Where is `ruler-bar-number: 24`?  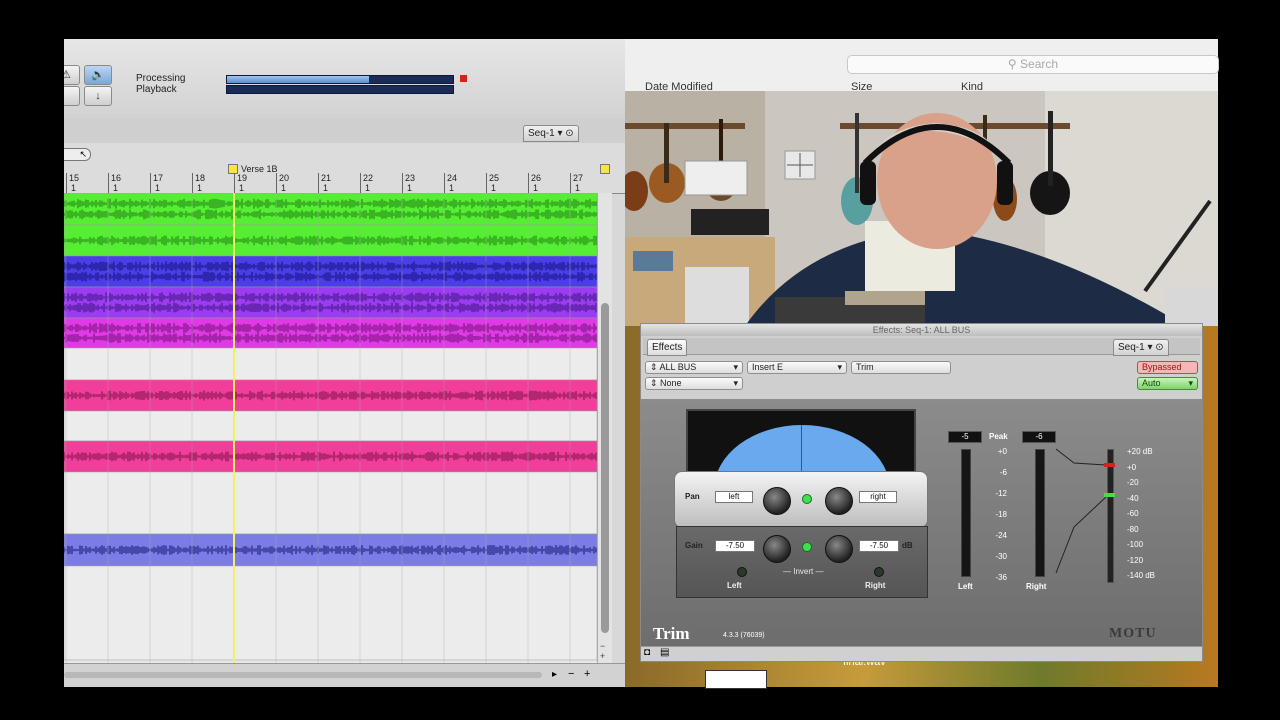
ruler-bar-number: 24 is located at coordinates (452, 178).